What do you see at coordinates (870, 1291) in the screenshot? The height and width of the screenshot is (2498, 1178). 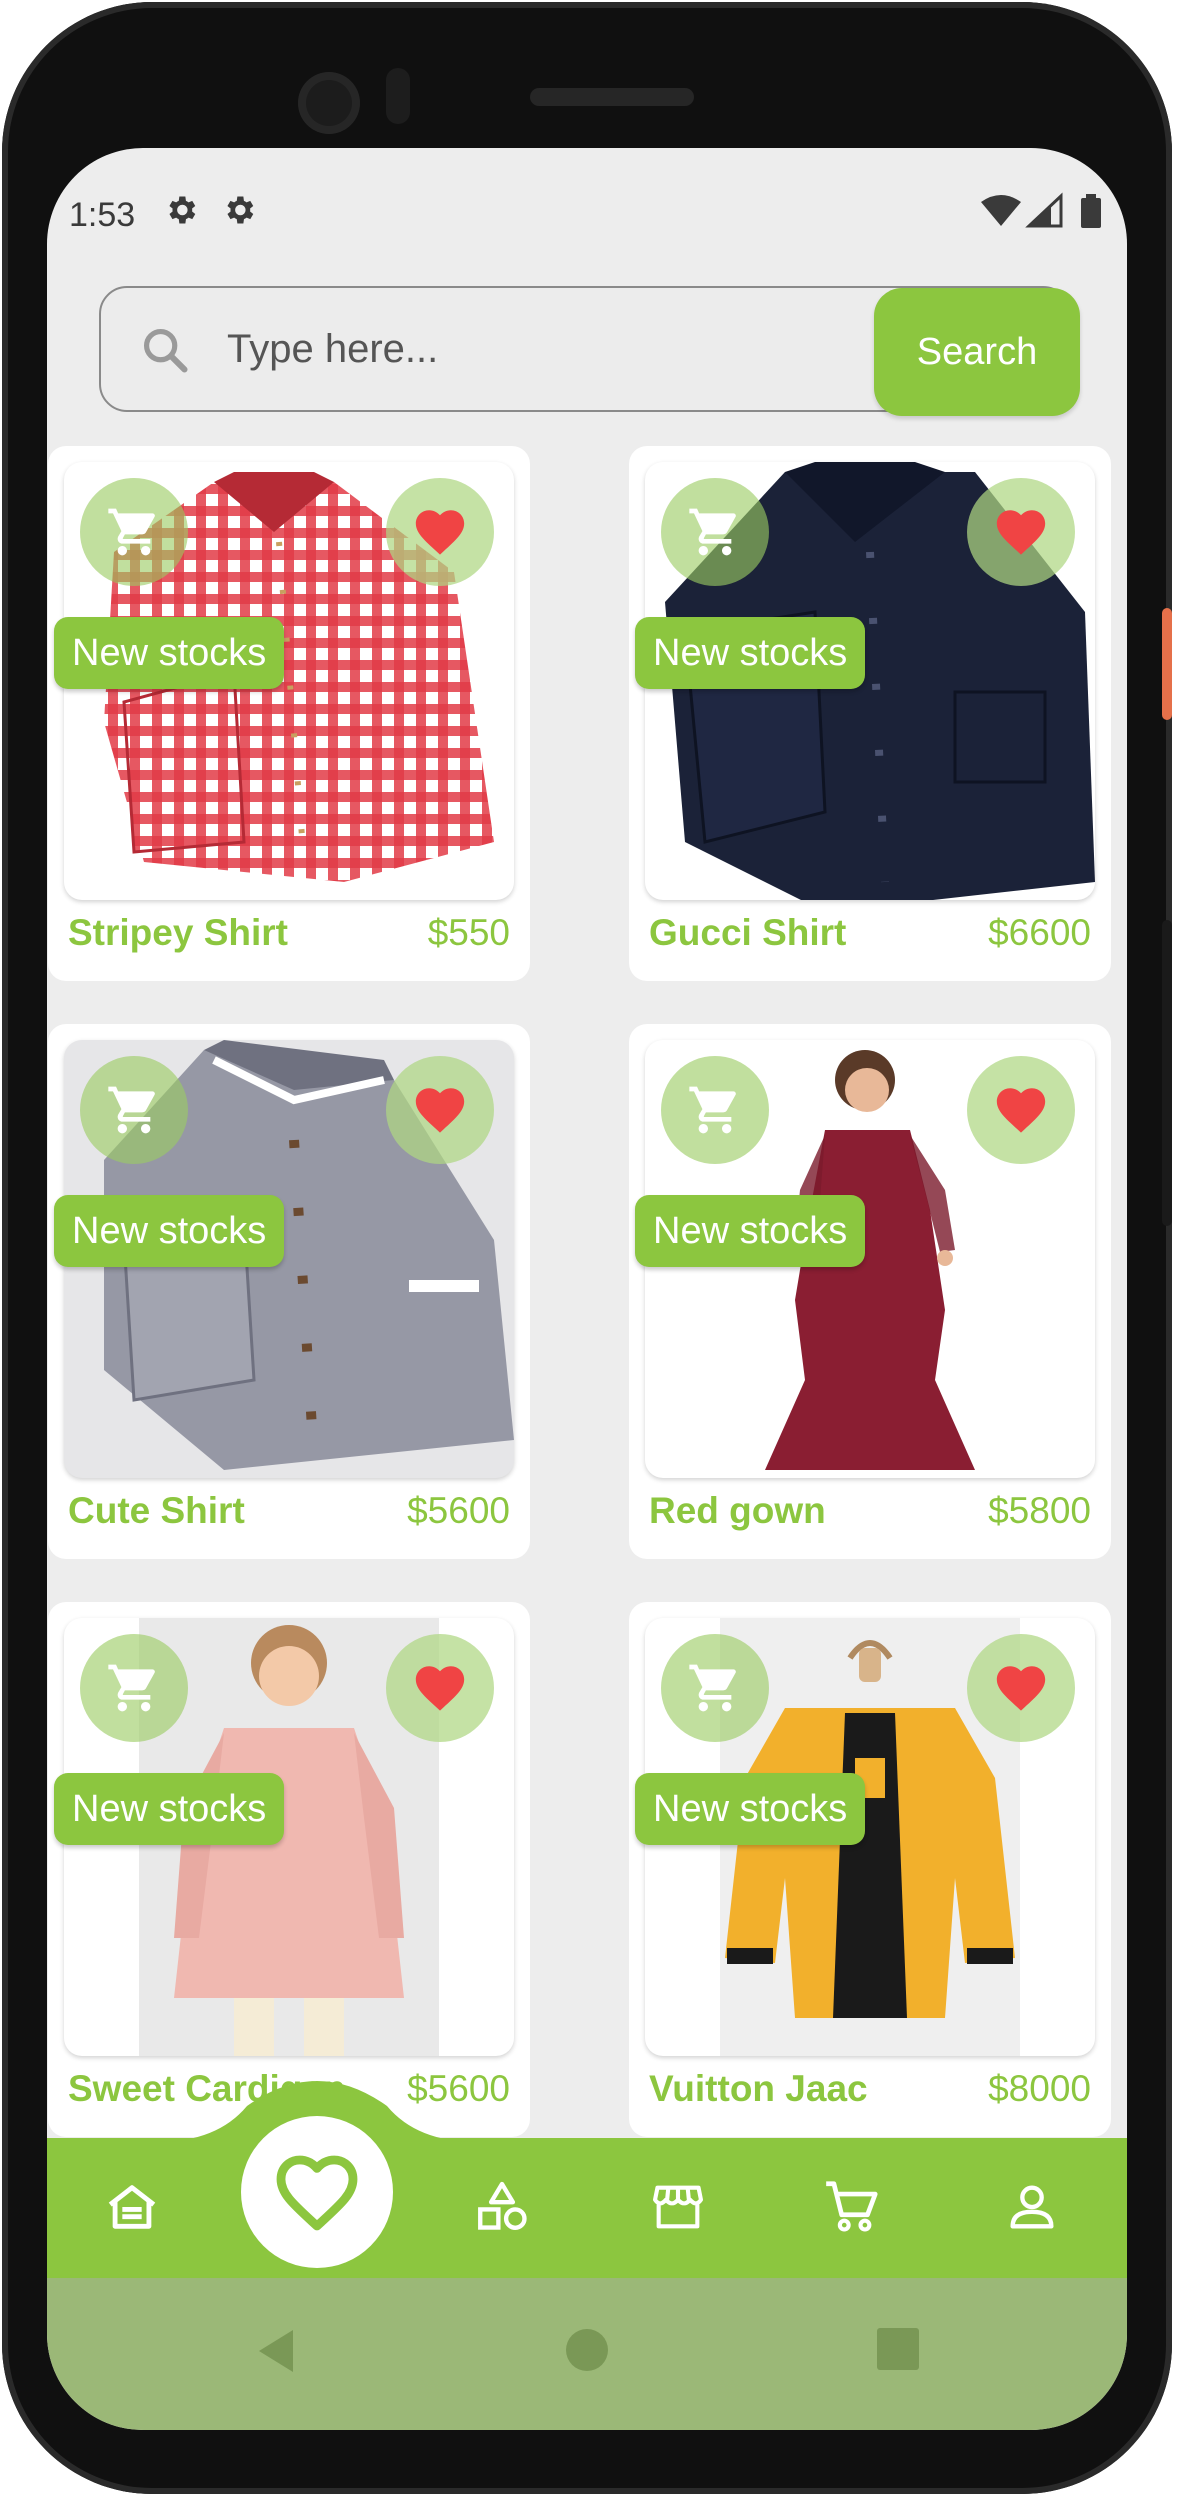 I see `product-card: New stocks Red gown $5800` at bounding box center [870, 1291].